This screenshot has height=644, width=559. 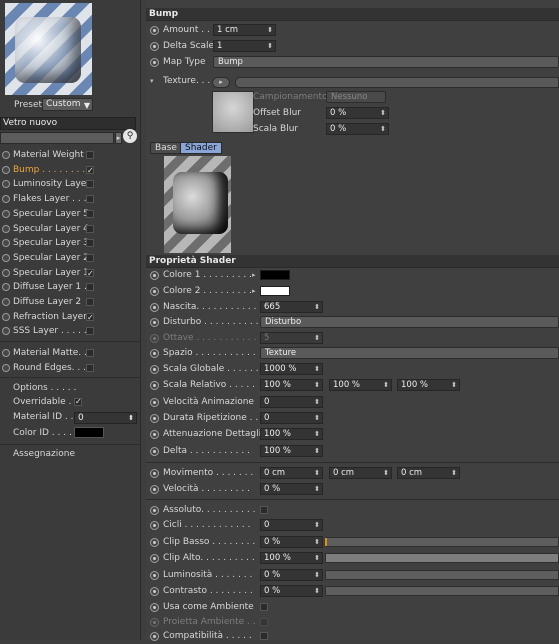 What do you see at coordinates (70, 229) in the screenshot?
I see `layer-item: Specular Layer 4` at bounding box center [70, 229].